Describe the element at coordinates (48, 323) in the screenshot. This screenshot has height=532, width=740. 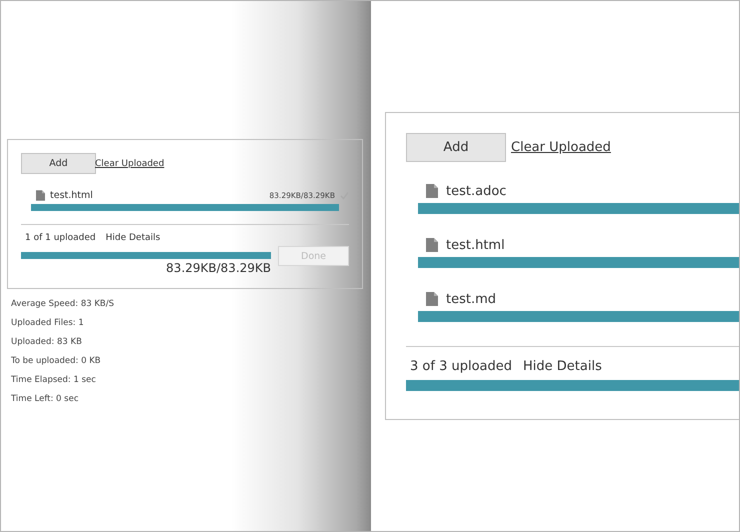
I see `detail-text: Uploaded Files: 1` at that location.